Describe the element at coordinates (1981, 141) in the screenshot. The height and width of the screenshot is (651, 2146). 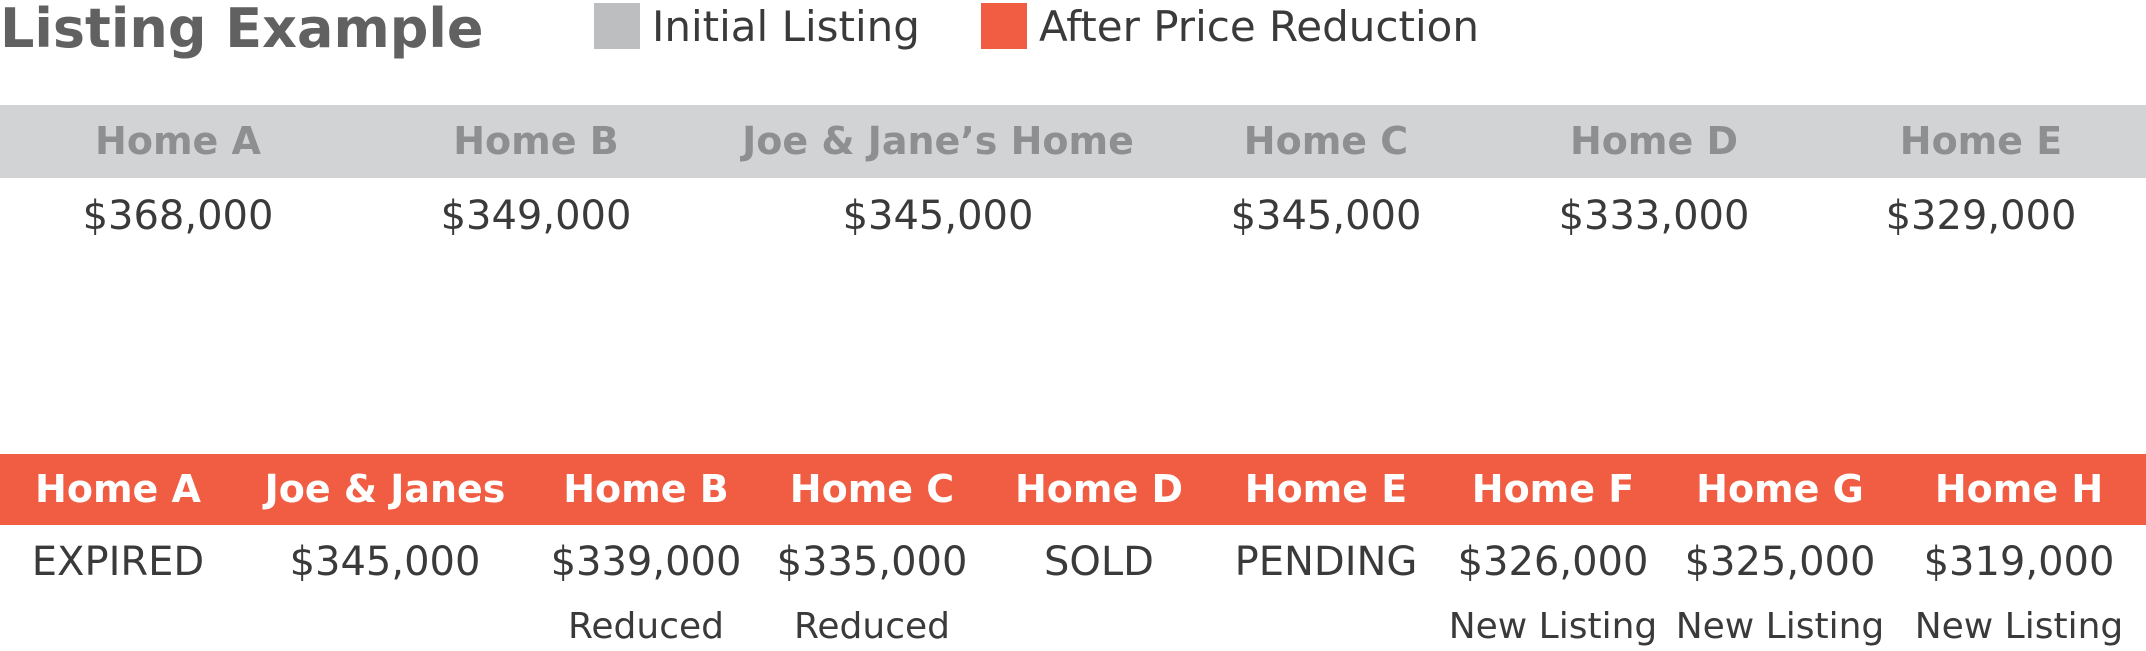
I see `initial-header-cell: Home E` at that location.